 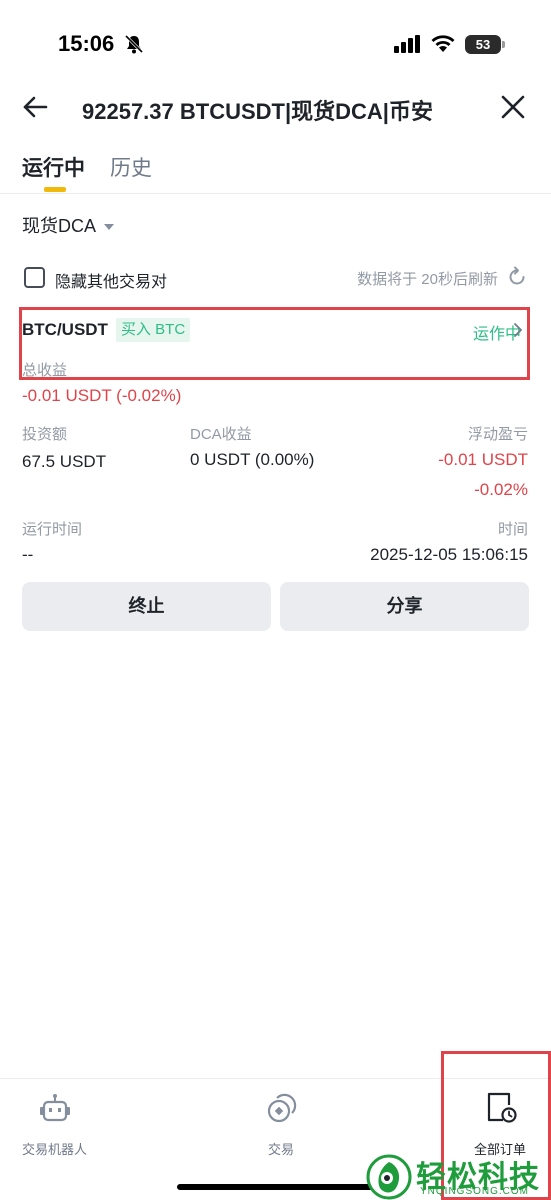 I want to click on watermark: 轻松科技 YNQINGSONG.COM, so click(x=458, y=1175).